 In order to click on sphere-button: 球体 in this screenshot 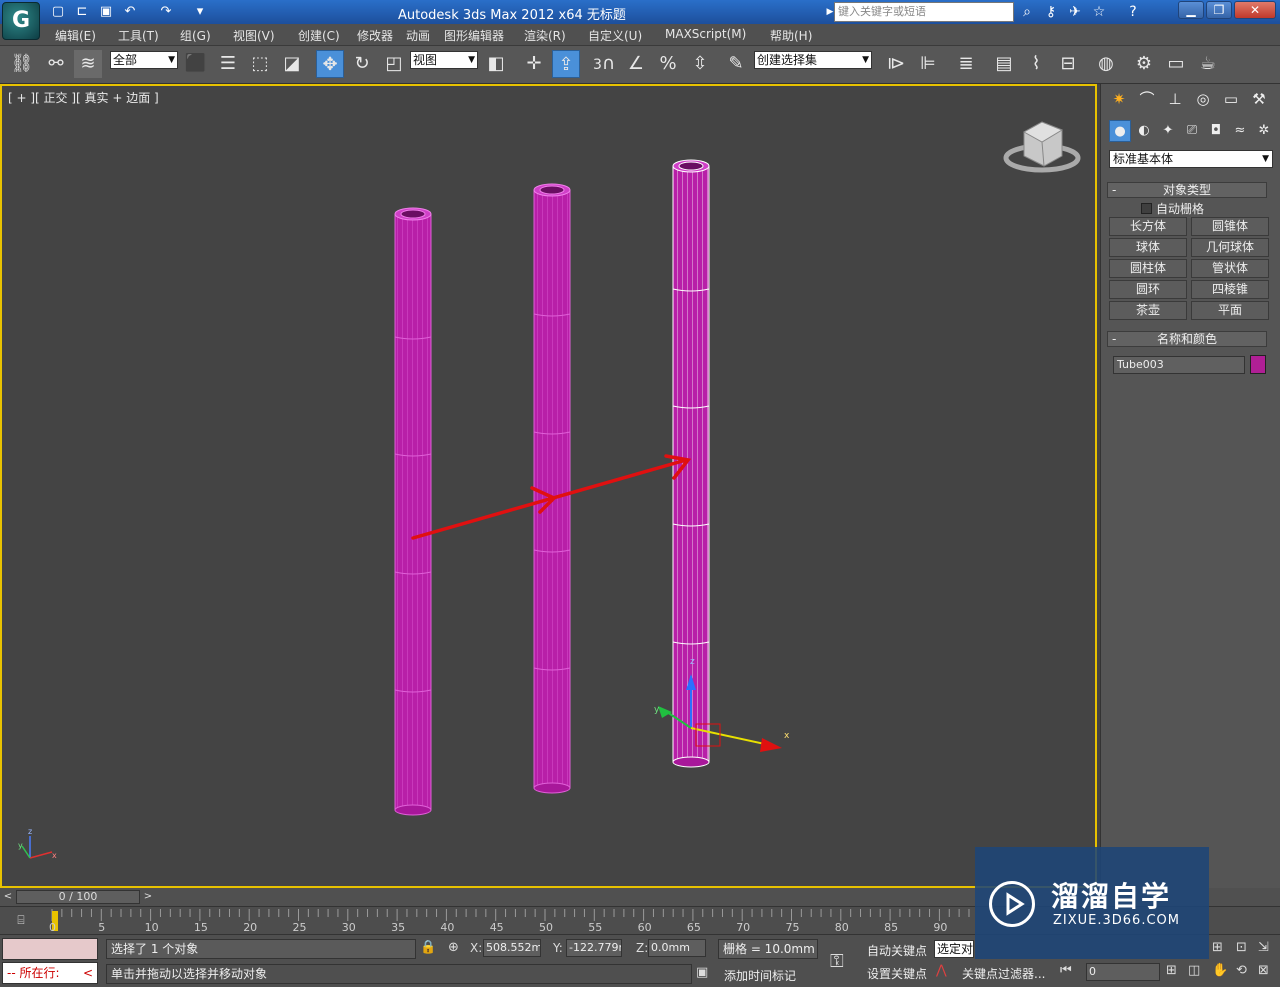, I will do `click(1148, 247)`.